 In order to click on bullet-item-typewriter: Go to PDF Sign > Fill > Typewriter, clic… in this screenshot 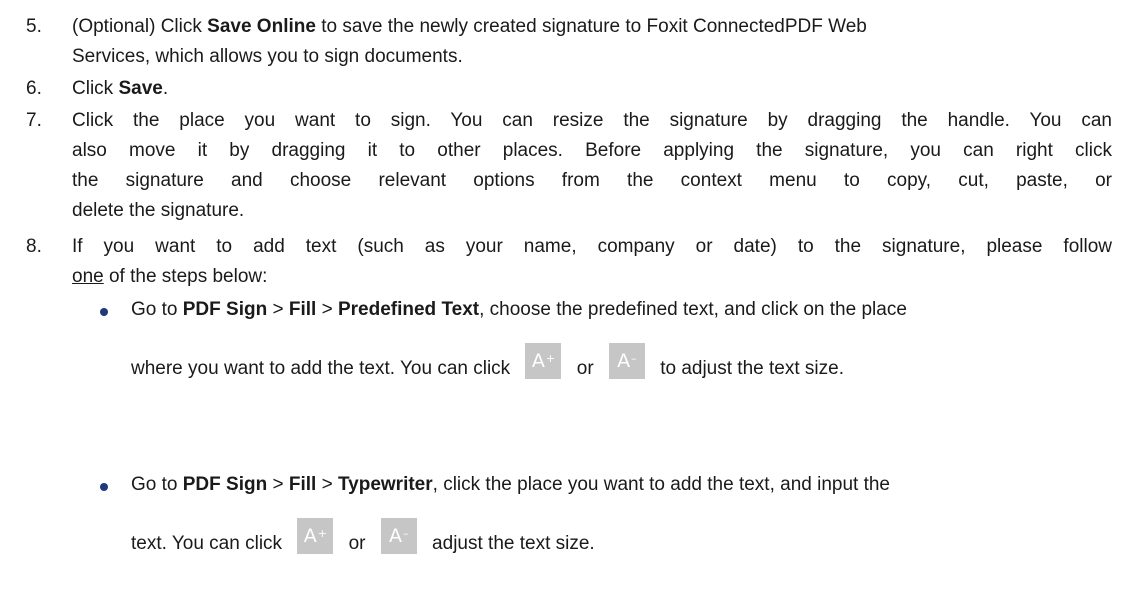, I will do `click(511, 514)`.